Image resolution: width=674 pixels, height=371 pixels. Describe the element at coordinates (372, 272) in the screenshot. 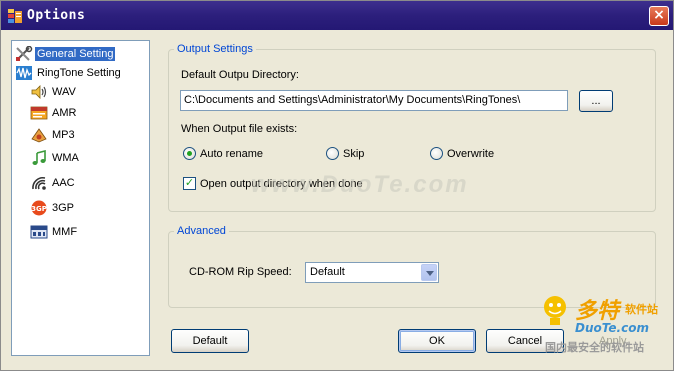

I see `rip-speed-select: Default` at that location.